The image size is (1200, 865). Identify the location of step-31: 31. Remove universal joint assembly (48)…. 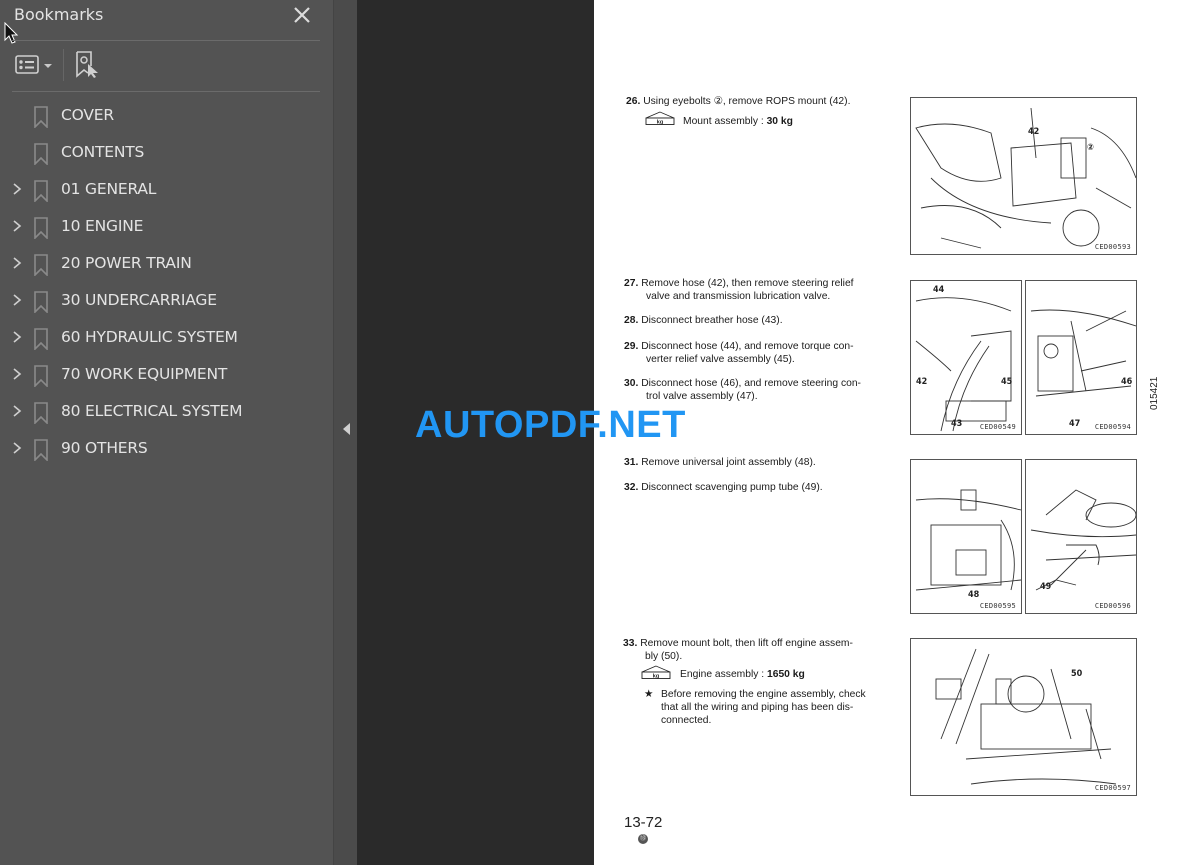
(720, 462).